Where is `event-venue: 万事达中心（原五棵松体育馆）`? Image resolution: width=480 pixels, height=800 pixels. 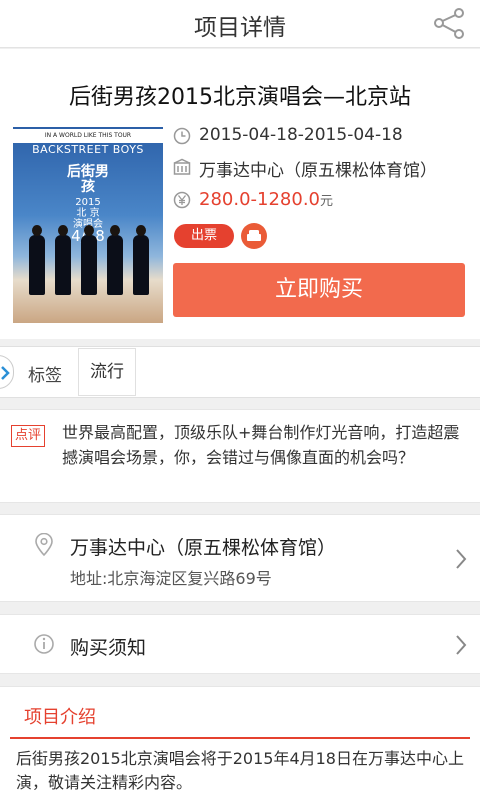
event-venue: 万事达中心（原五棵松体育馆） is located at coordinates (318, 171).